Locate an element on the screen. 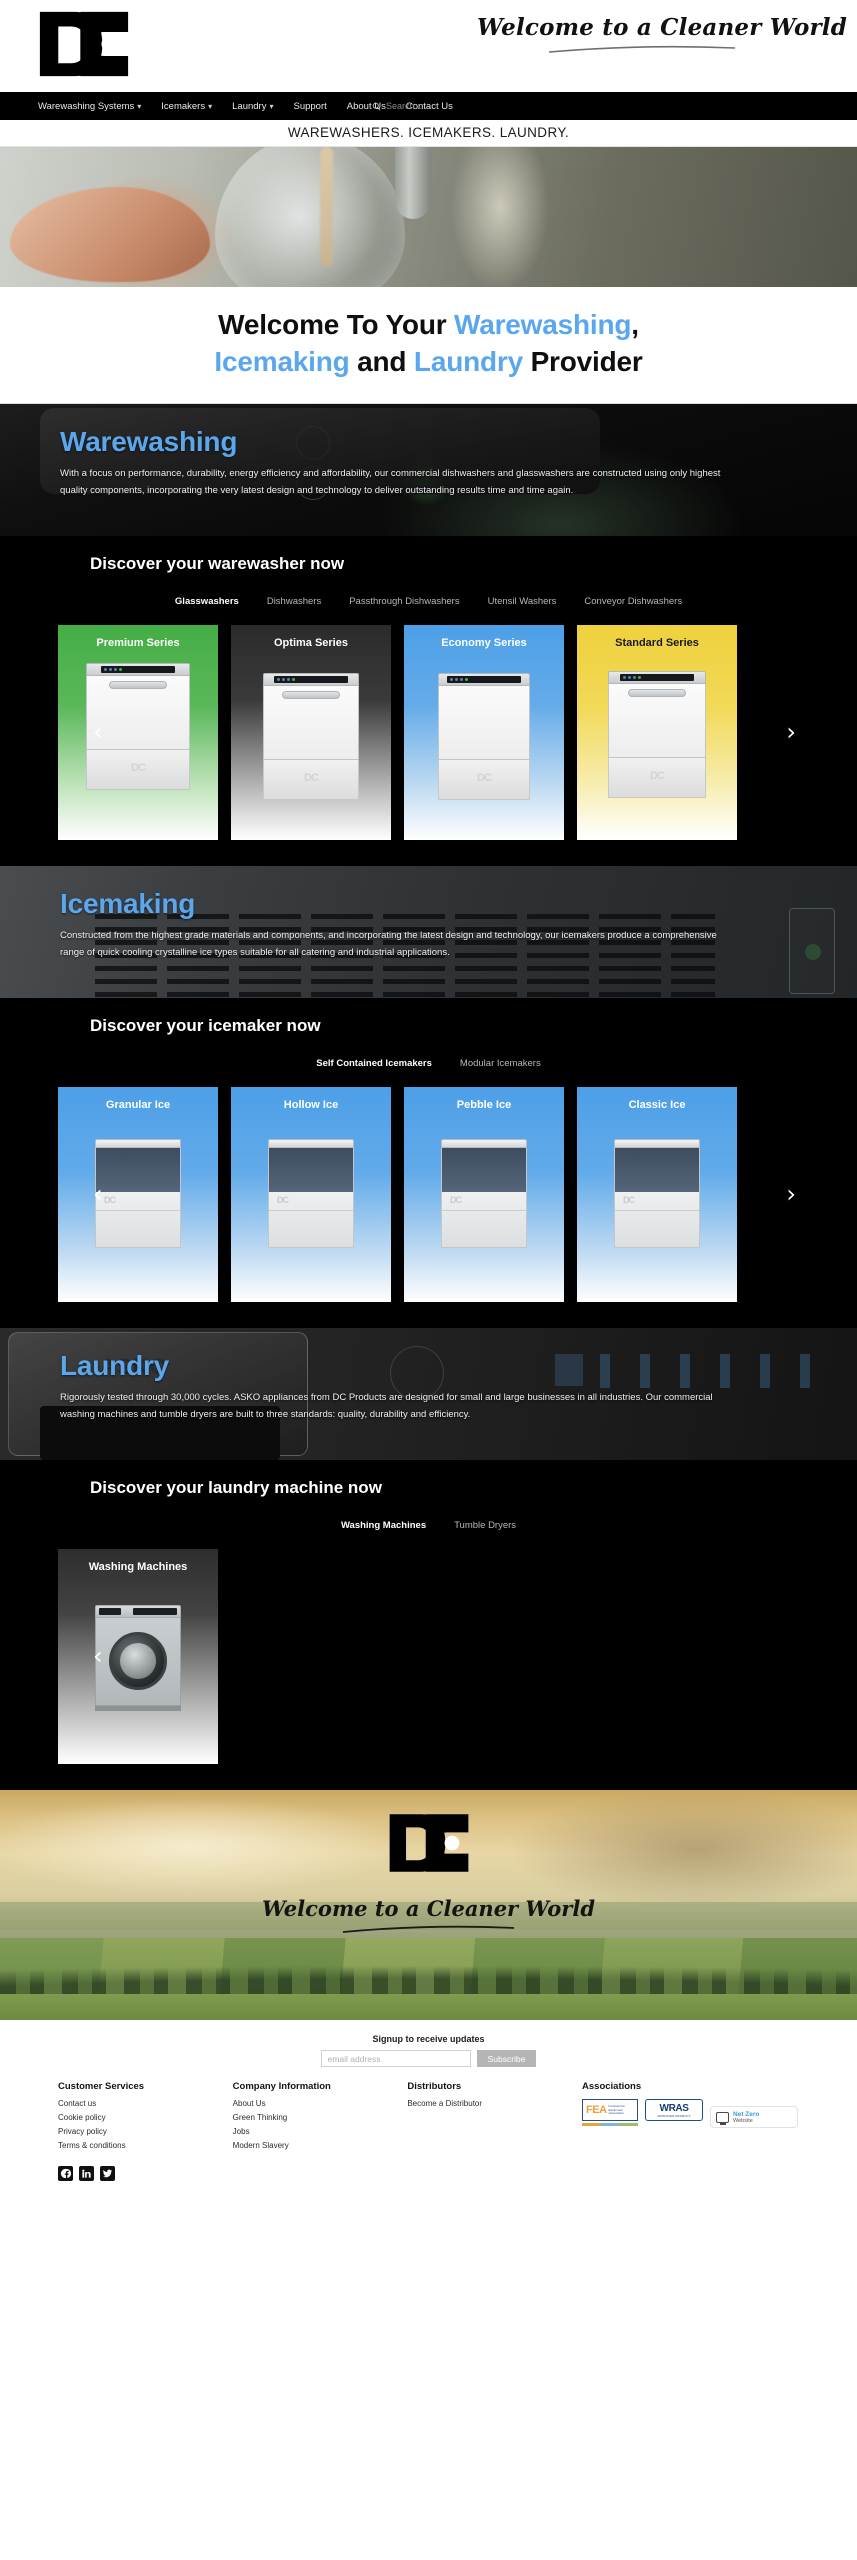 The width and height of the screenshot is (857, 2560). washing-machine-illustration is located at coordinates (138, 1657).